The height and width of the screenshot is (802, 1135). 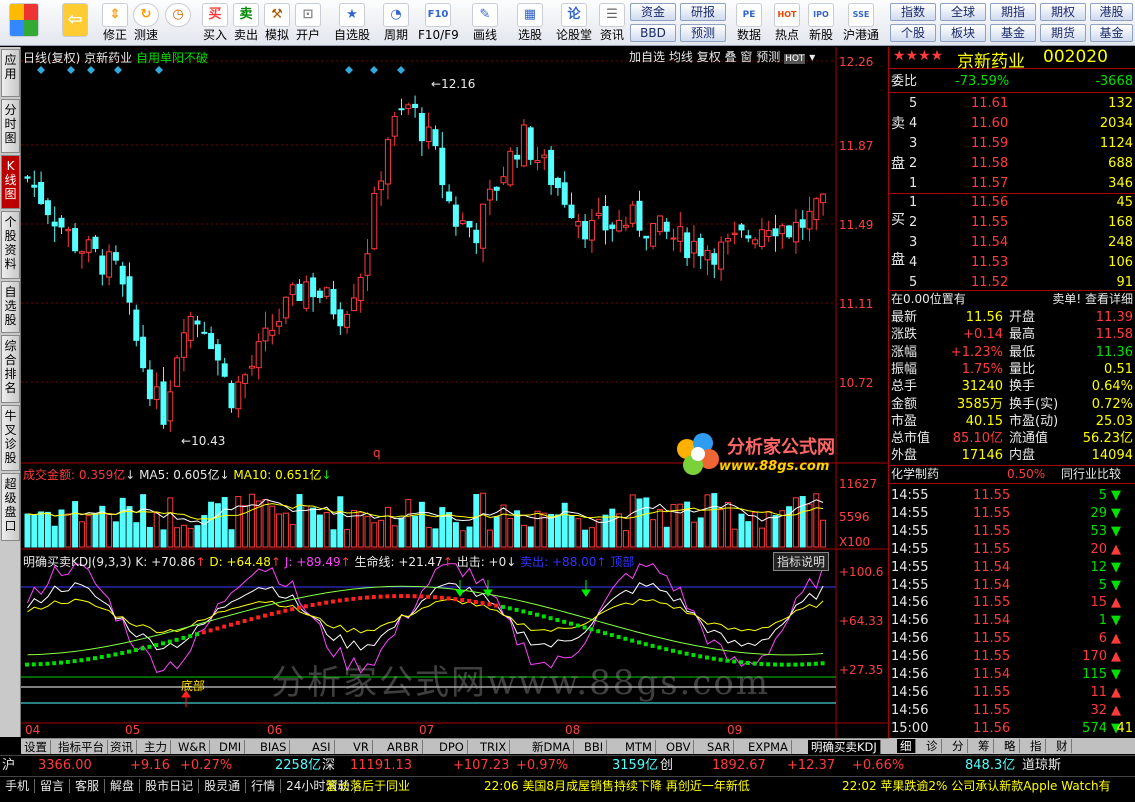 What do you see at coordinates (932, 746) in the screenshot?
I see `panel-tab: 诊` at bounding box center [932, 746].